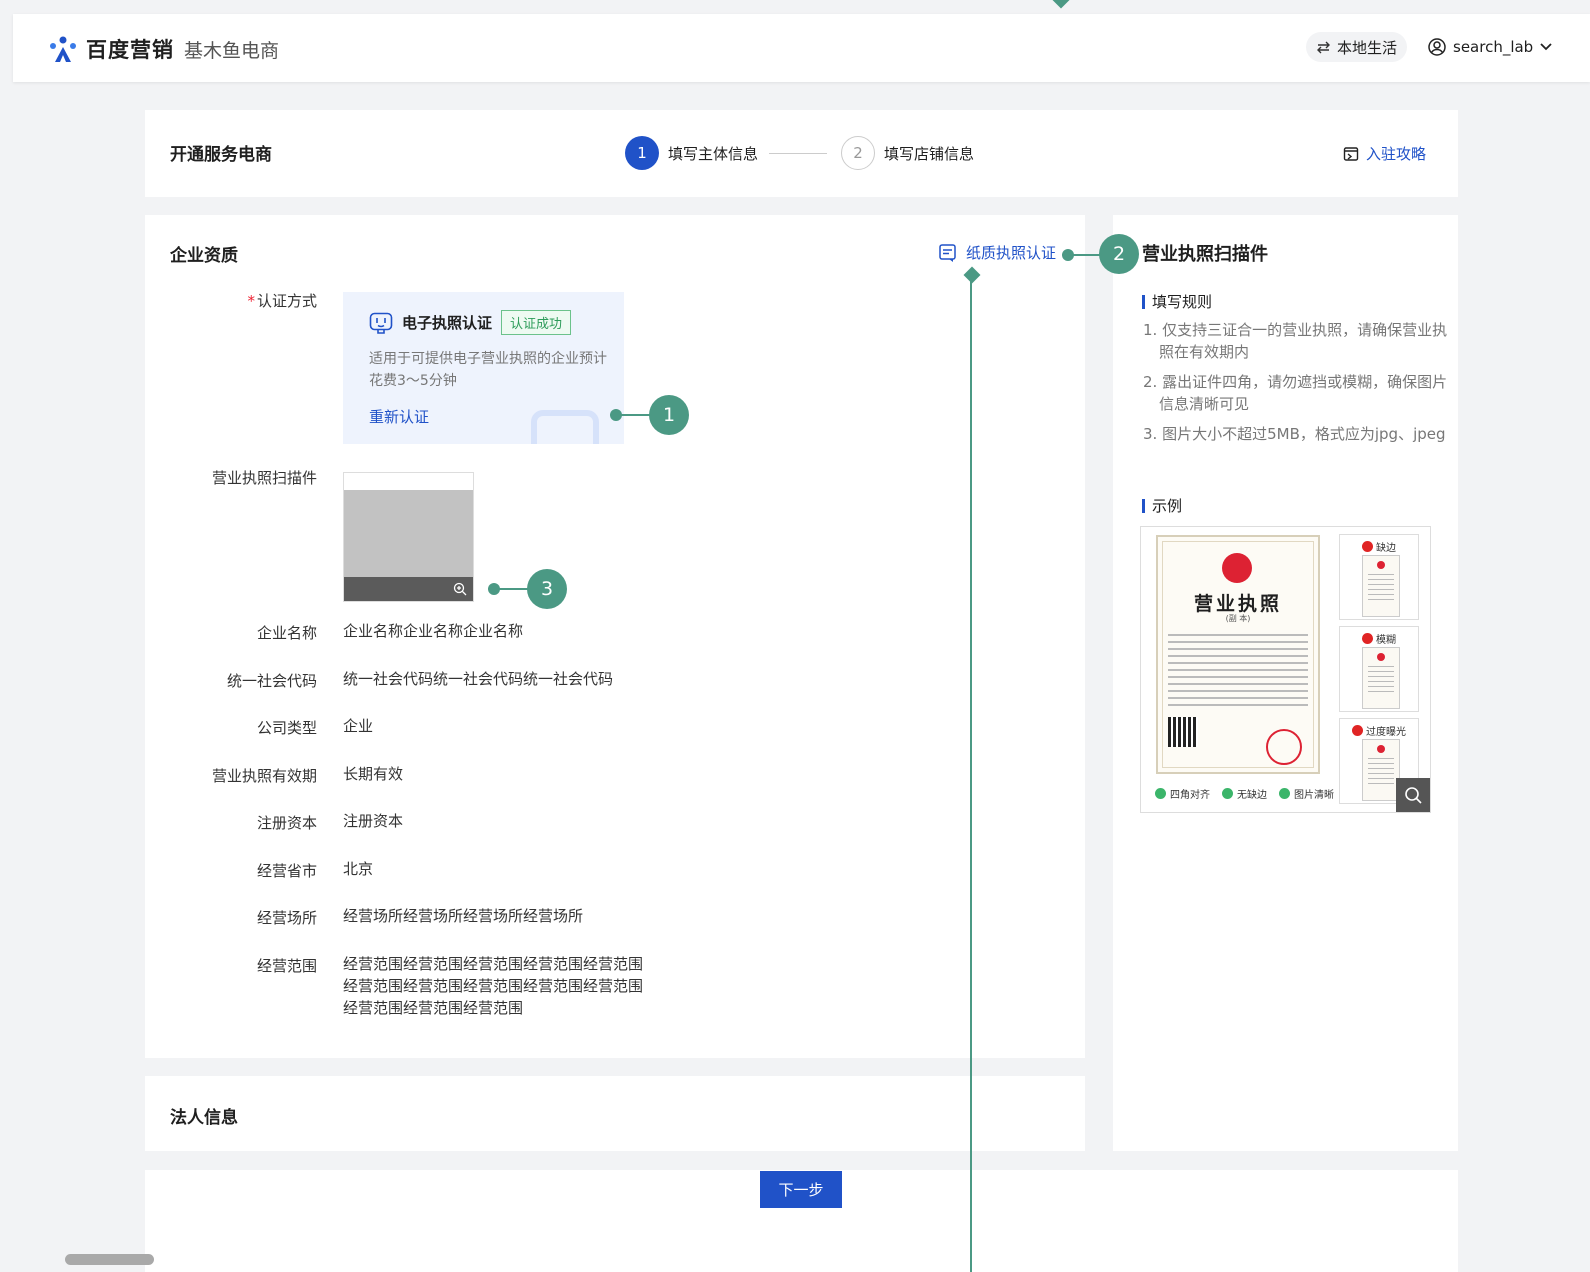 The height and width of the screenshot is (1272, 1590). What do you see at coordinates (1177, 301) in the screenshot?
I see `rules-heading: 填写规则` at bounding box center [1177, 301].